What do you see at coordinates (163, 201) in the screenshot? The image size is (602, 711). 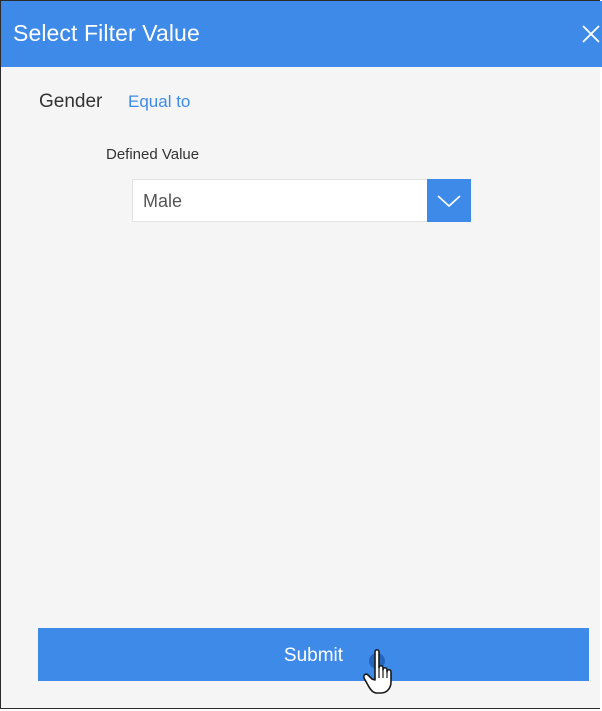 I see `selected-value: Male` at bounding box center [163, 201].